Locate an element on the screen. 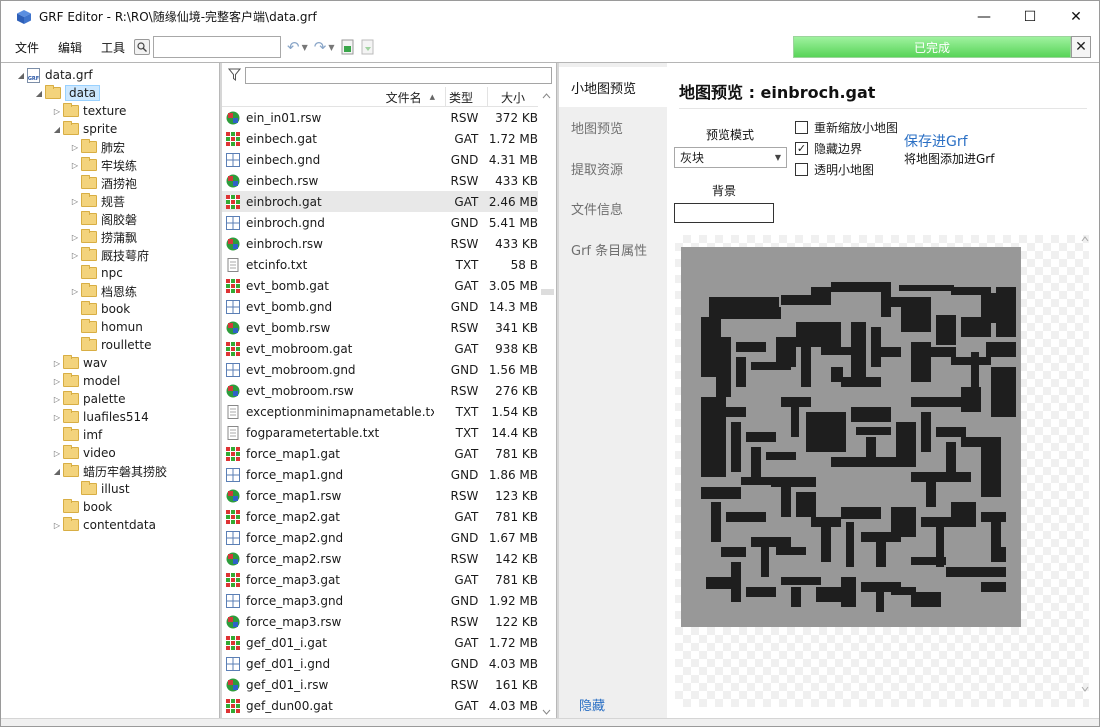 This screenshot has height=727, width=1100. file-row: force_map1.rsw RSW 123 KB is located at coordinates (380, 495).